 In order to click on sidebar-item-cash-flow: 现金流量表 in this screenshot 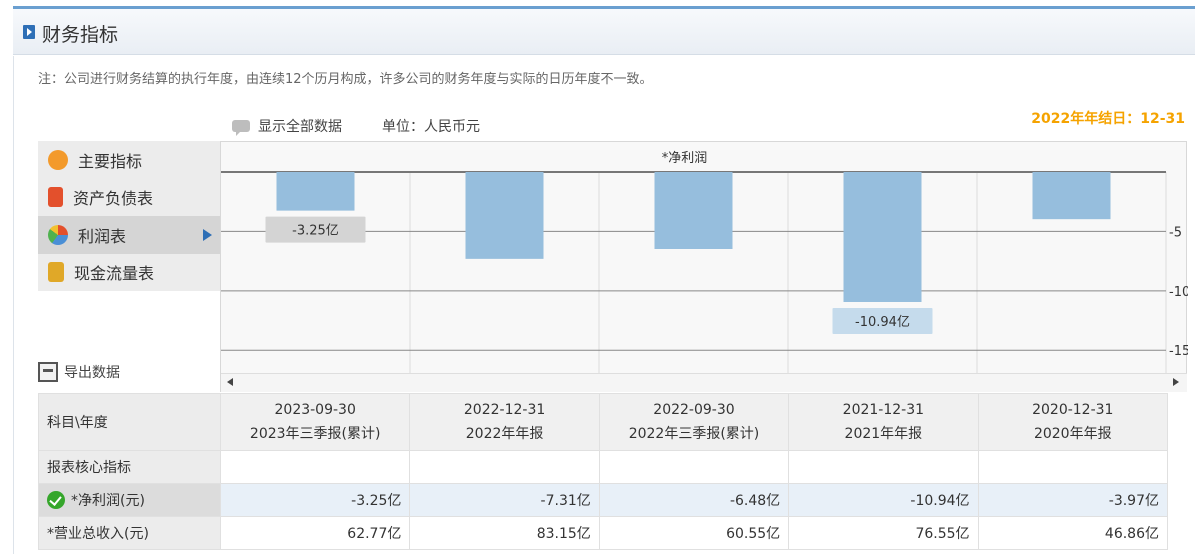, I will do `click(129, 273)`.